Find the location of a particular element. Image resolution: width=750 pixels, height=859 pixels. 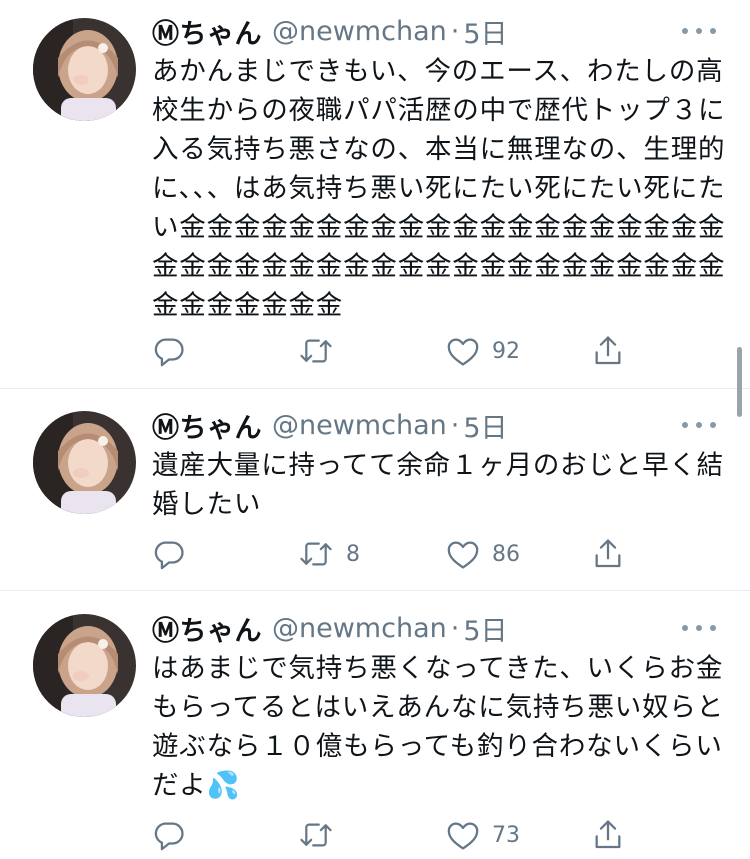

tweet-text: 遺産大量に持ってて余命１ヶ月のおじと早く結婚したい is located at coordinates (438, 485).